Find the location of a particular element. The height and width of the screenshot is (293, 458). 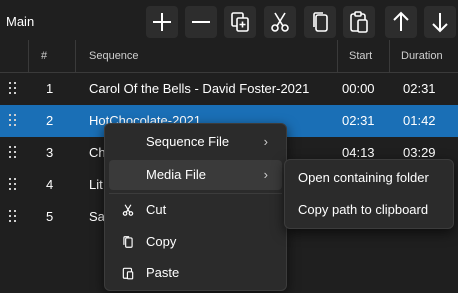

duration: 01:42 is located at coordinates (419, 120).